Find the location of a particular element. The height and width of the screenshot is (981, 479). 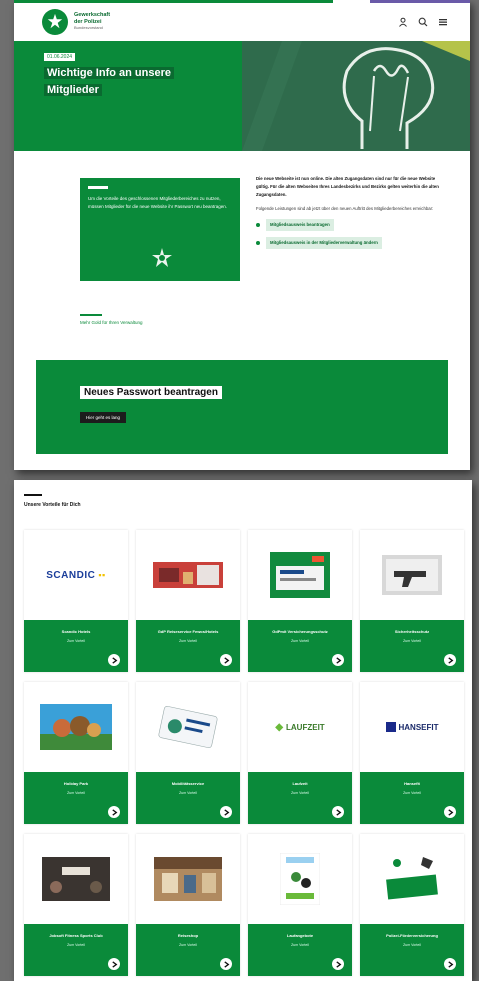

hansefit-logo: HANSEFIT is located at coordinates (412, 727).